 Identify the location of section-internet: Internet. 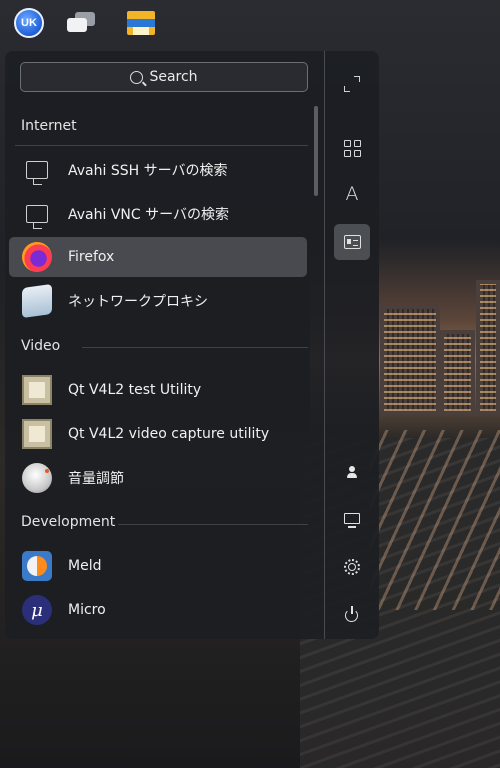
(49, 126).